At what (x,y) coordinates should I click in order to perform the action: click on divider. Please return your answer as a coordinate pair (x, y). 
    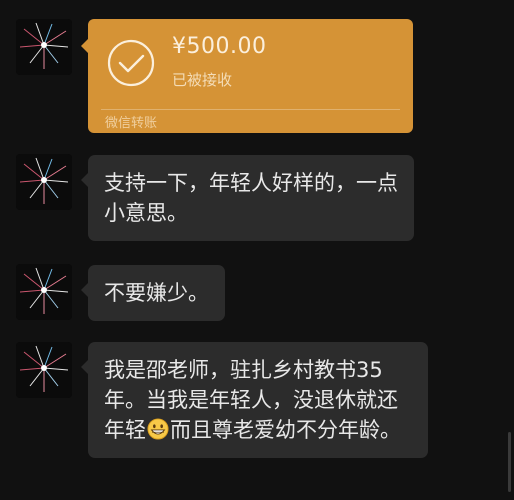
    Looking at the image, I should click on (250, 109).